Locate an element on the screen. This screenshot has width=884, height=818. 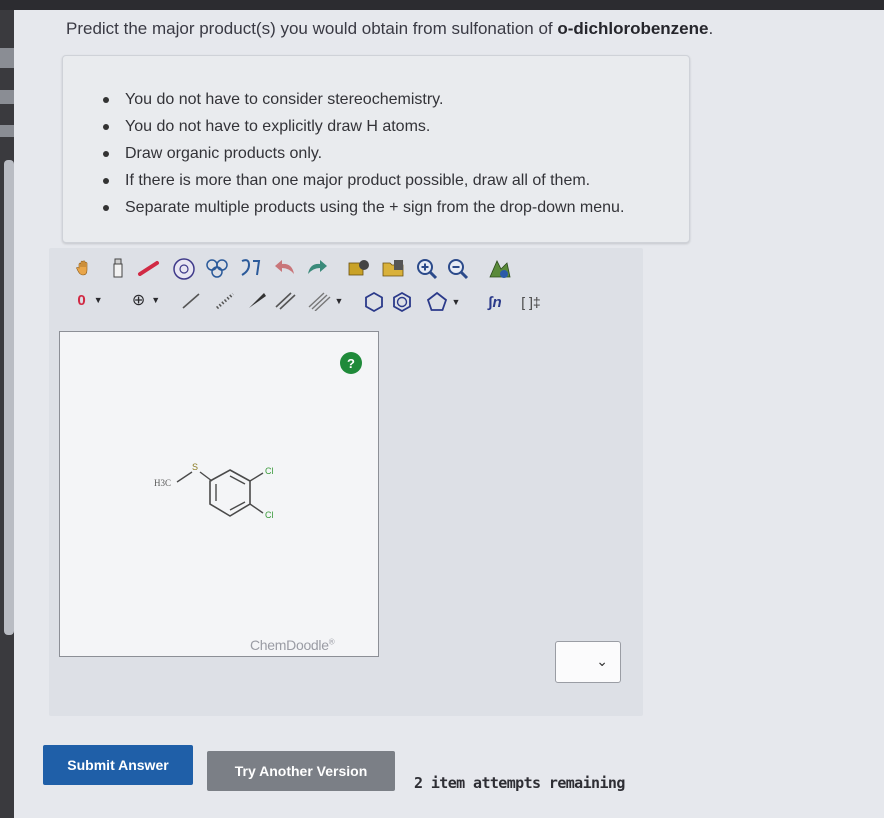
instruction-item: Draw organic products only. is located at coordinates (363, 153).